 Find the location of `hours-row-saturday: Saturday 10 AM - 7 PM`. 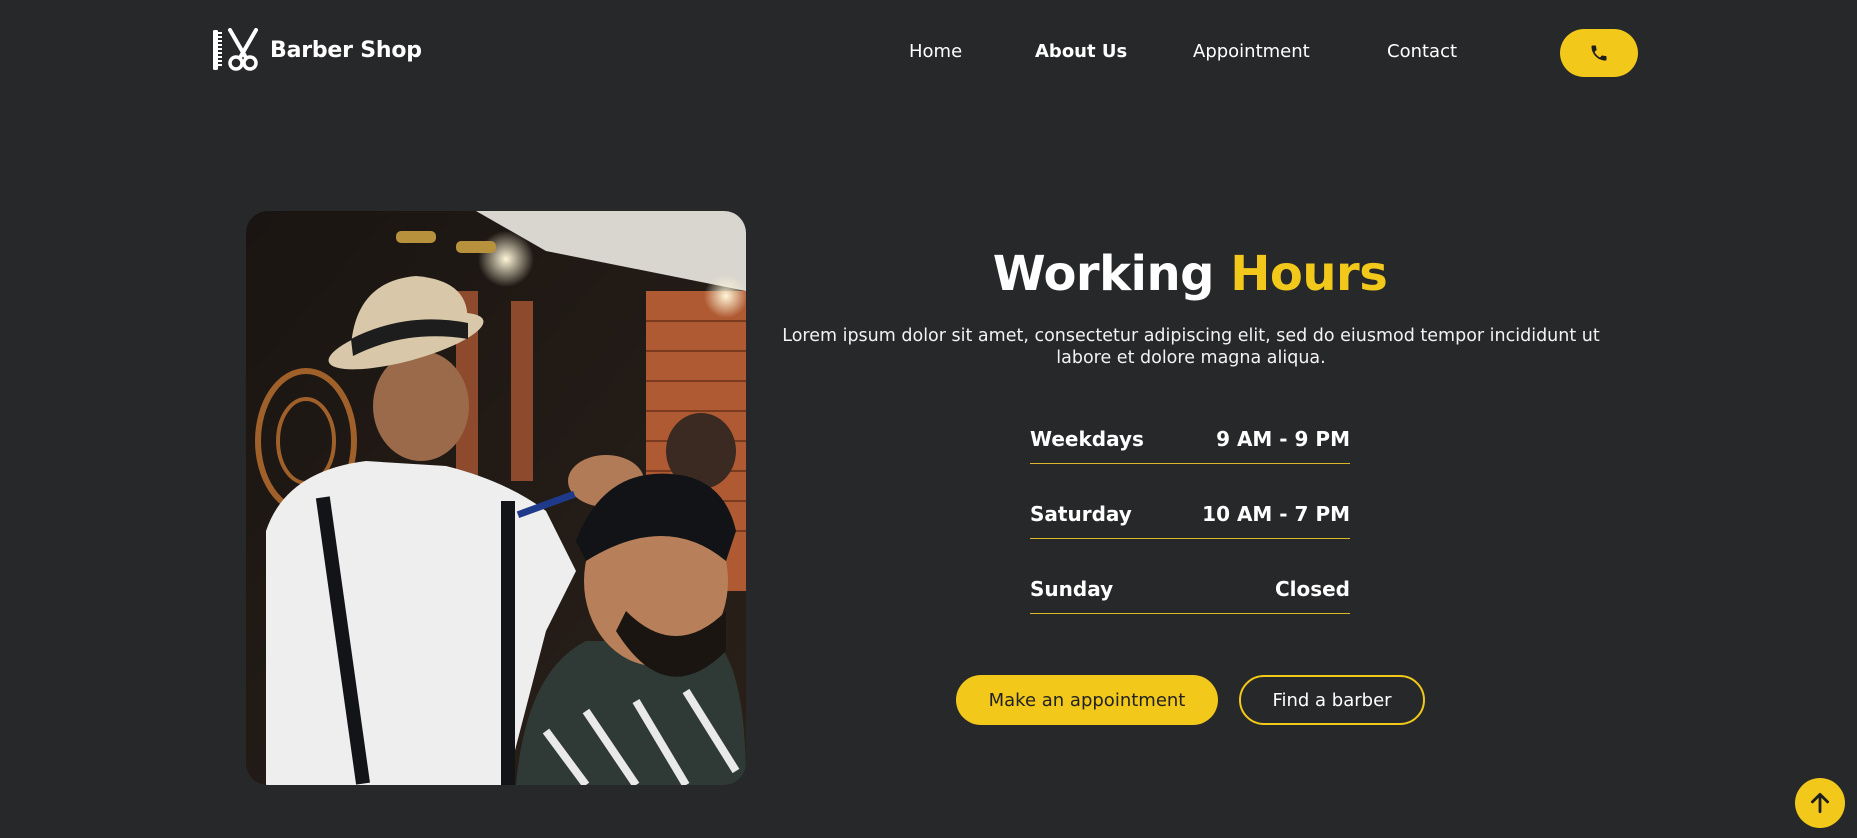

hours-row-saturday: Saturday 10 AM - 7 PM is located at coordinates (1190, 517).